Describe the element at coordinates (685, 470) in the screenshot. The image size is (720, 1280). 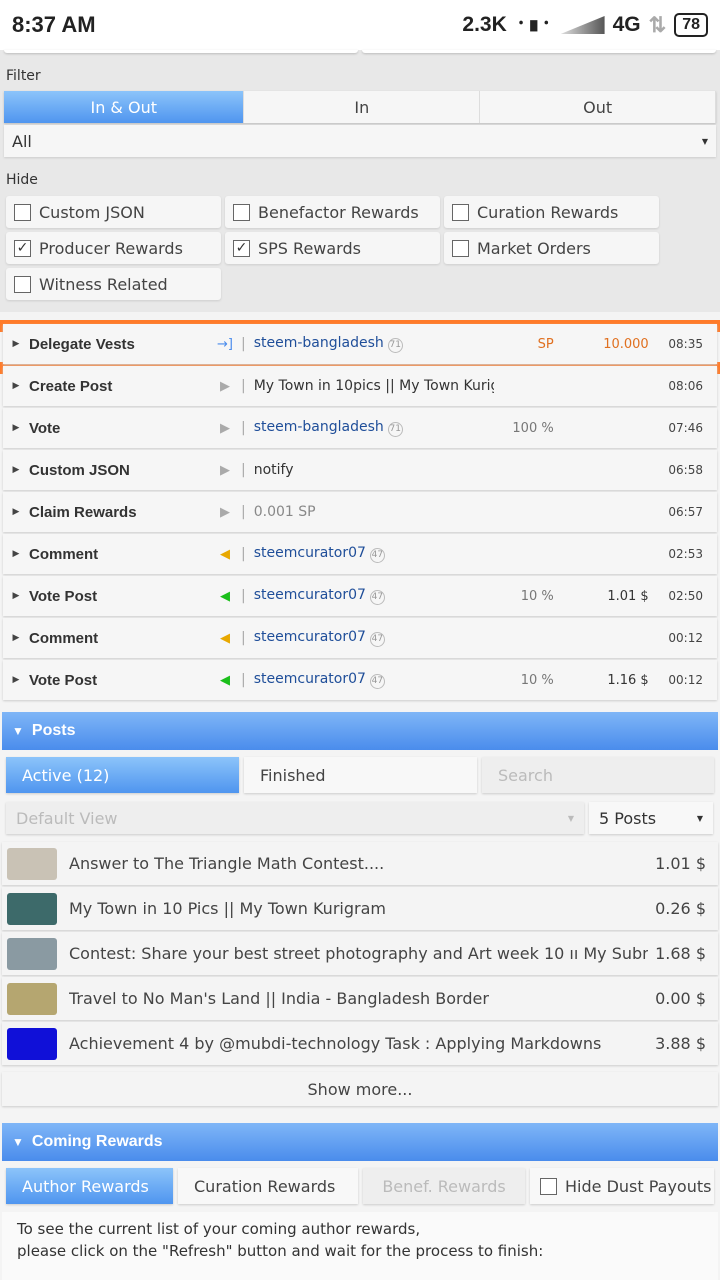
I see `operation-time: 06:58` at that location.